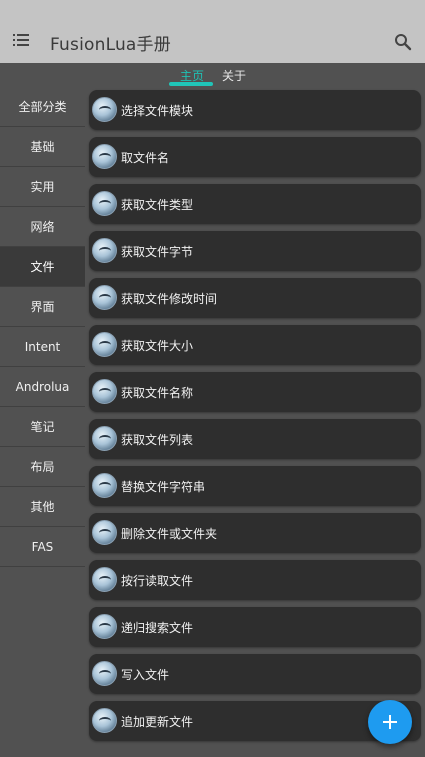  I want to click on list-item-label: 获取文件类型, so click(157, 205).